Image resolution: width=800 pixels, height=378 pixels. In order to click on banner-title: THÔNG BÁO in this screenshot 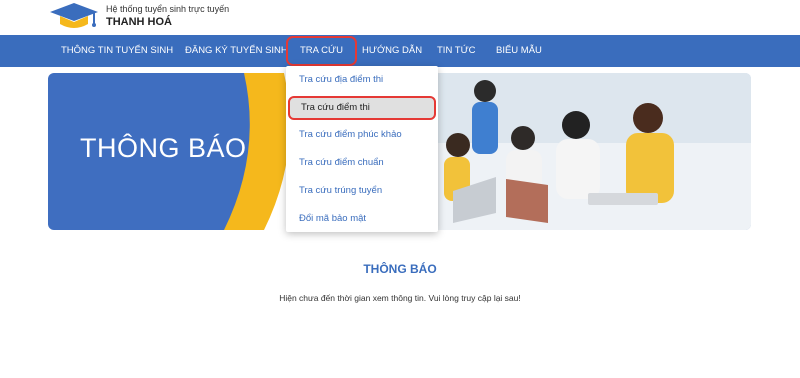, I will do `click(163, 148)`.